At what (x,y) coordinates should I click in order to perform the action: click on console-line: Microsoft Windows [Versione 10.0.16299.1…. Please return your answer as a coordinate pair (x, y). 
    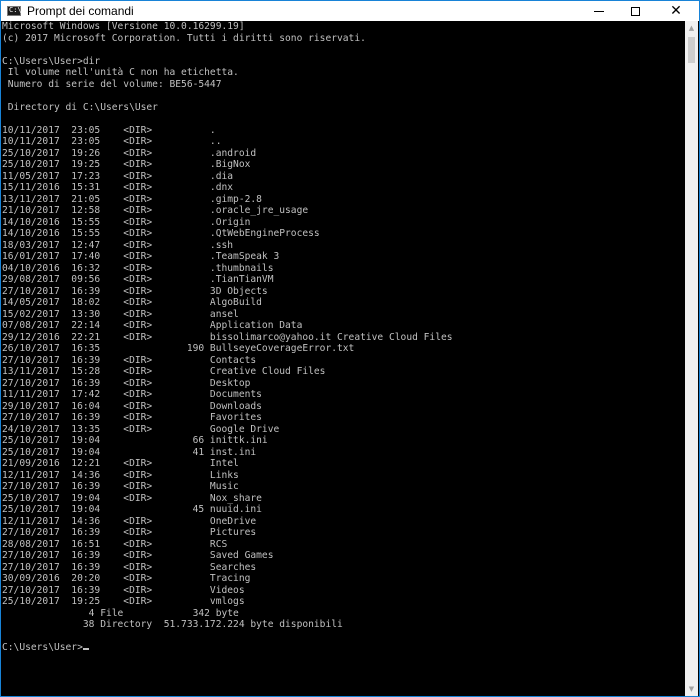
    Looking at the image, I should click on (123, 26).